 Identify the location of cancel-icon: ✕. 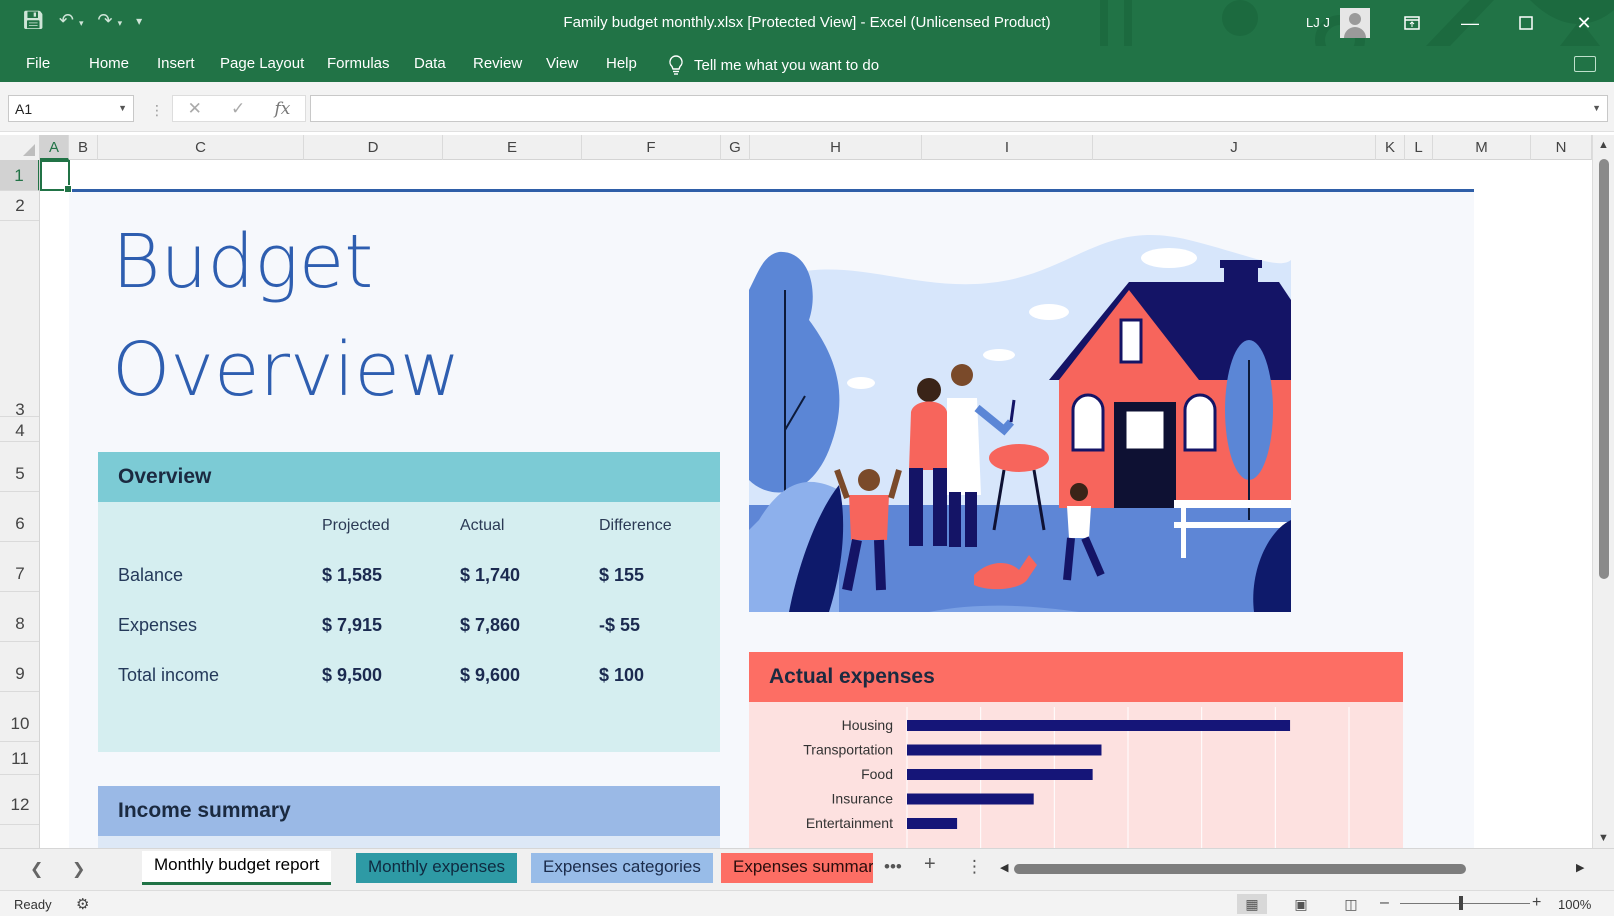
(195, 109).